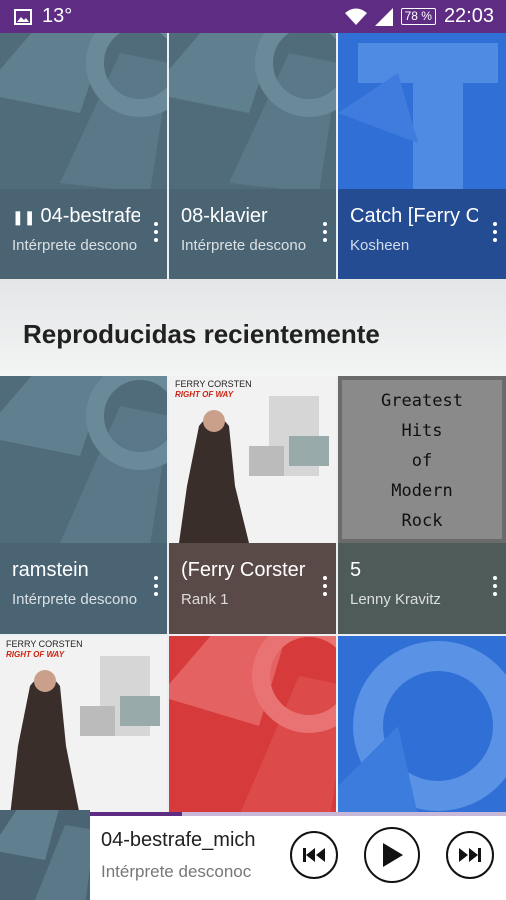 The image size is (506, 900). I want to click on recent-section-header: Reproducidas recientemente, so click(253, 327).